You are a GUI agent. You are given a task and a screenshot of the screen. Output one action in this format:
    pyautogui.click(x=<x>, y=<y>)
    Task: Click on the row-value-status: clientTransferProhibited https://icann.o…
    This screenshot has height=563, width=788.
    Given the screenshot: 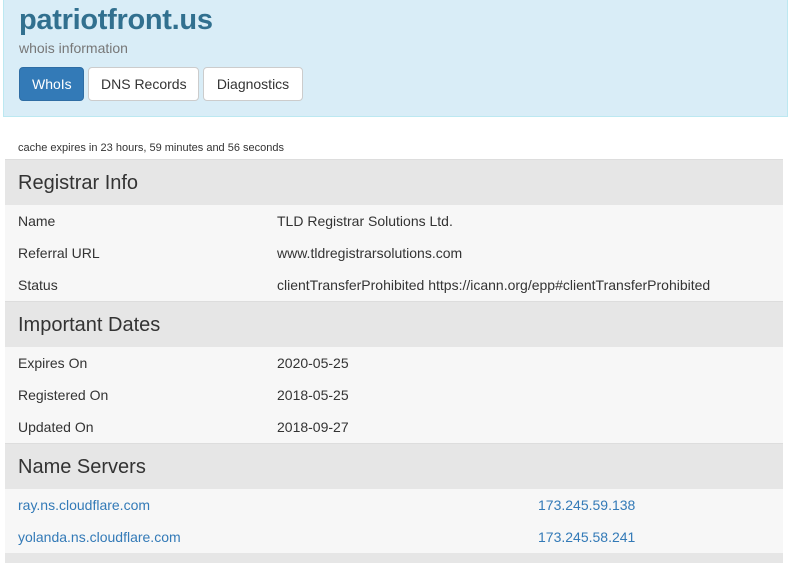 What is the action you would take?
    pyautogui.click(x=494, y=285)
    